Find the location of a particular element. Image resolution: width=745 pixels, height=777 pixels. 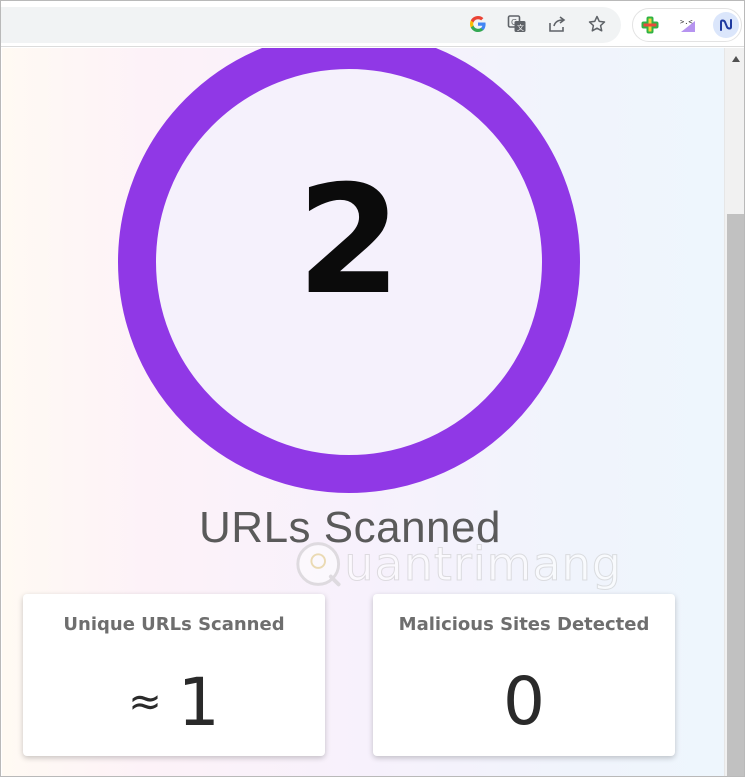

malicious-sites-card: Malicious Sites Detected 0 is located at coordinates (524, 675).